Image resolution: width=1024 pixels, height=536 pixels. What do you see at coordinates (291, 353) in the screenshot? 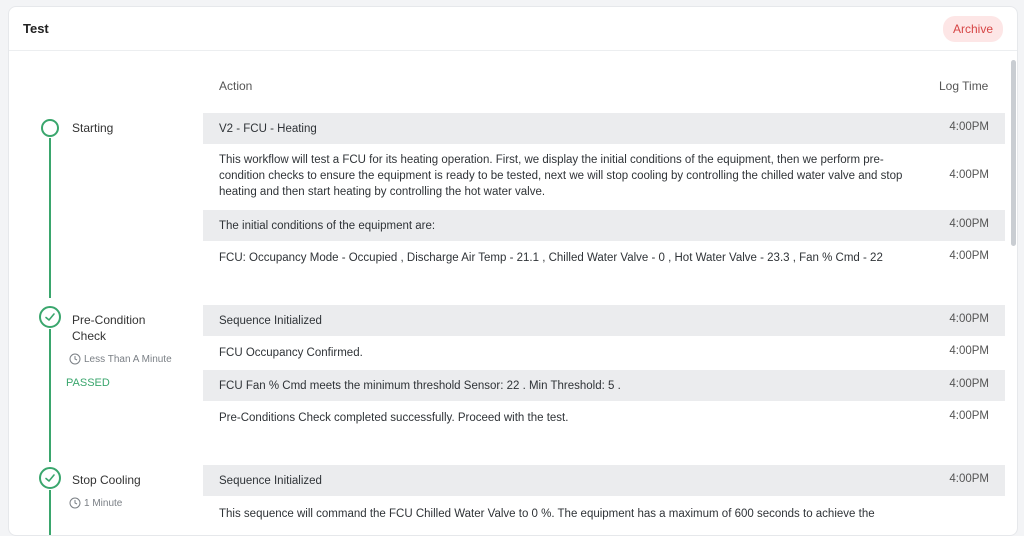
I see `log-row-text: FCU Occupancy Confirmed.` at bounding box center [291, 353].